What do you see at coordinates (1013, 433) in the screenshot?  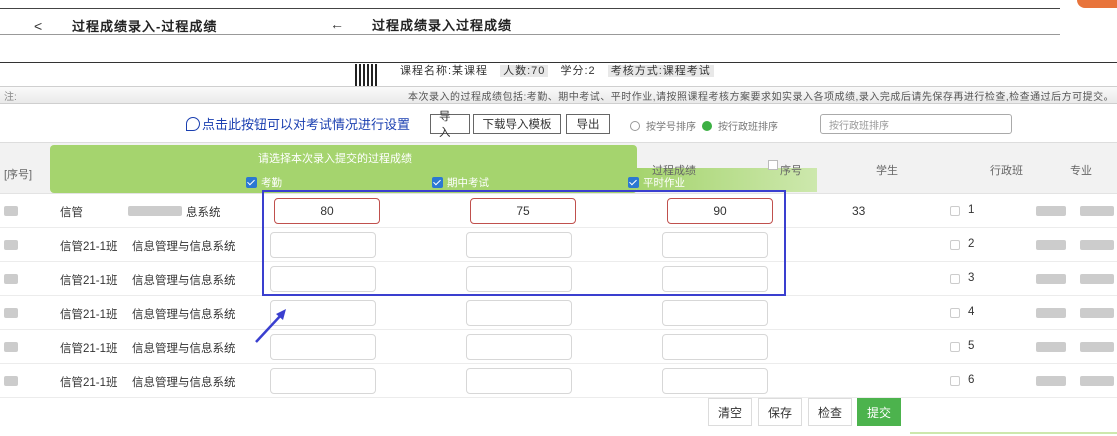 I see `footer-accent-line` at bounding box center [1013, 433].